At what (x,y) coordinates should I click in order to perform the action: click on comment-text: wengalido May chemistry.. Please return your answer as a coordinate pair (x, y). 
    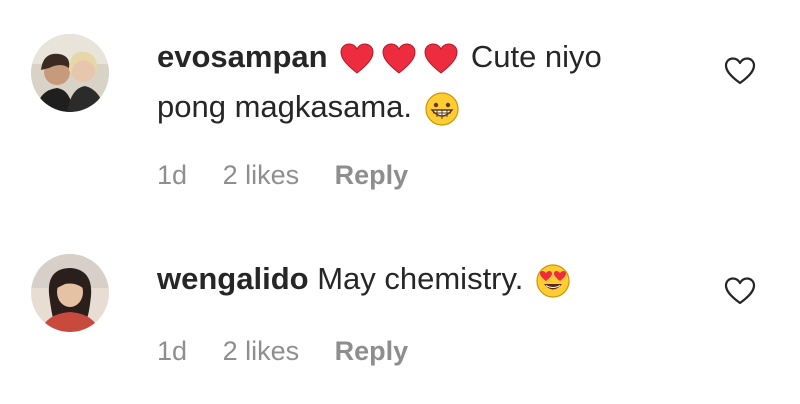
    Looking at the image, I should click on (417, 279).